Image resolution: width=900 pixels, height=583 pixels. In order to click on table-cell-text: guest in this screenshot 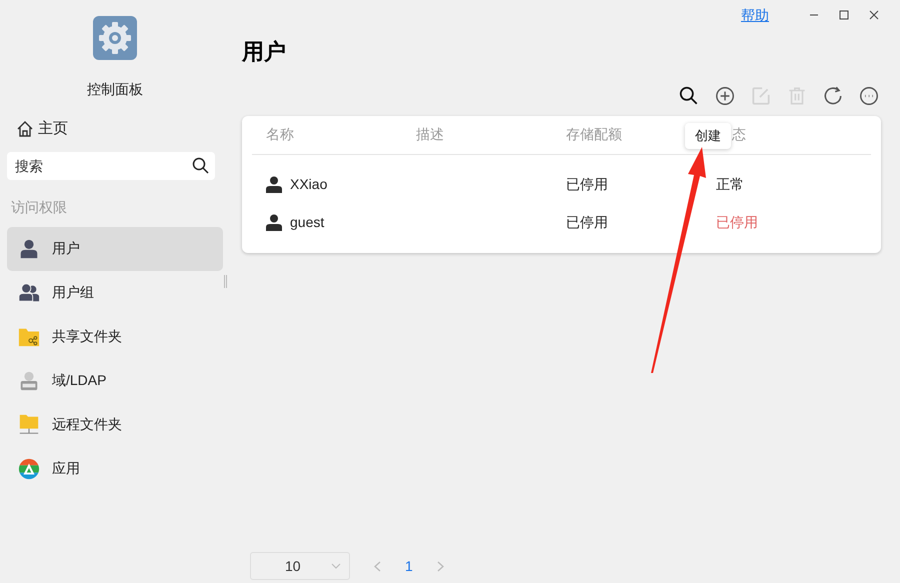, I will do `click(307, 222)`.